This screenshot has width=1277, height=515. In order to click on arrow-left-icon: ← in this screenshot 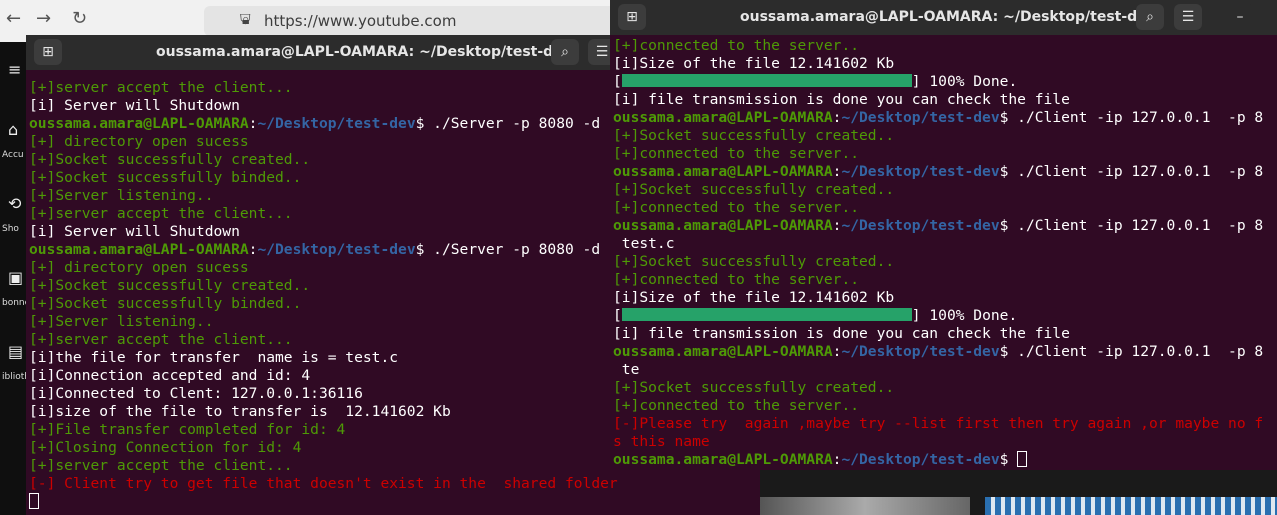, I will do `click(13, 18)`.